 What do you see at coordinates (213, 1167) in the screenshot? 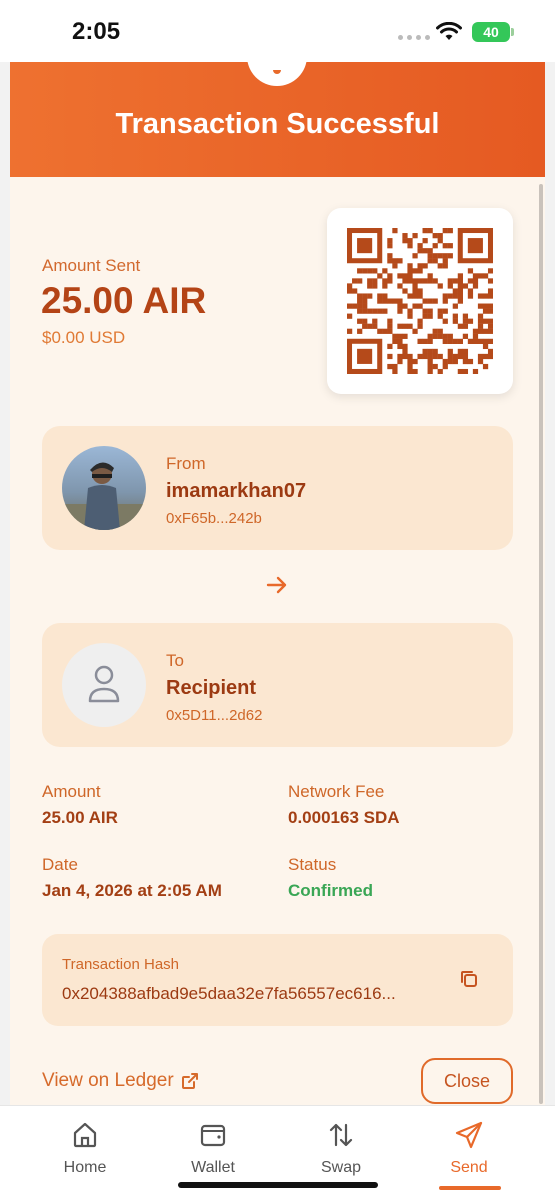
I see `tab-wallet-label: Wallet` at bounding box center [213, 1167].